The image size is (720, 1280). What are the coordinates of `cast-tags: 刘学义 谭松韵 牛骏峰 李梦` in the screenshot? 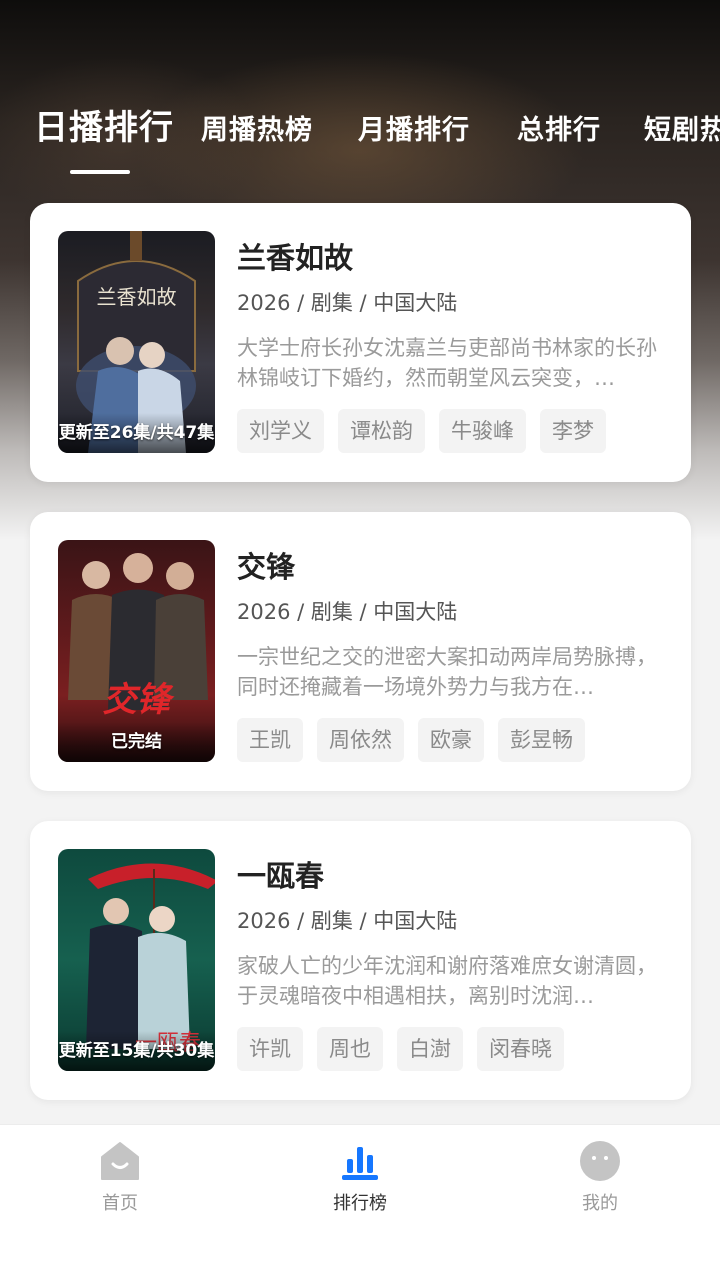 It's located at (428, 431).